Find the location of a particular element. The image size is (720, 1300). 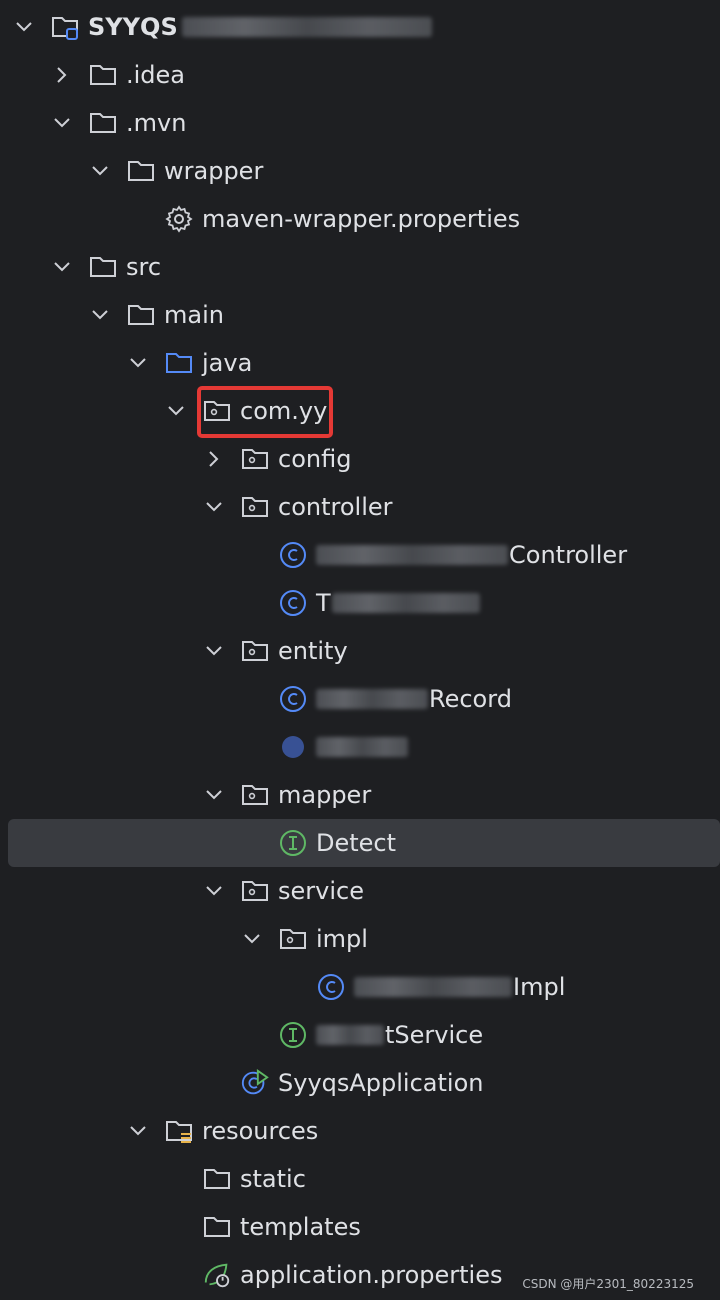

tree-row-mvn: .mvn is located at coordinates (360, 123).